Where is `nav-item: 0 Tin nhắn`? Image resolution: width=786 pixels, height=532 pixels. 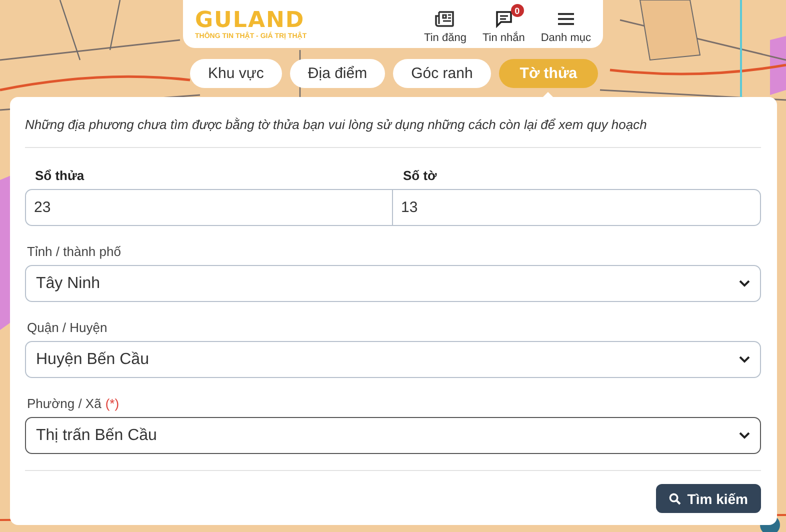
nav-item: 0 Tin nhắn is located at coordinates (508, 24).